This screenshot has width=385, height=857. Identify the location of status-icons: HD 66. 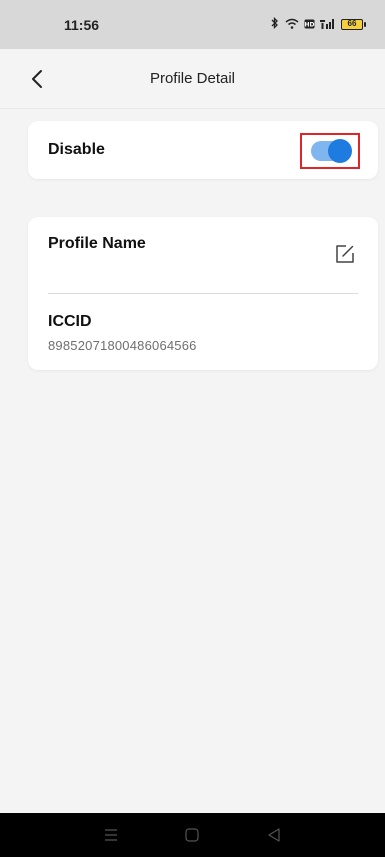
(318, 24).